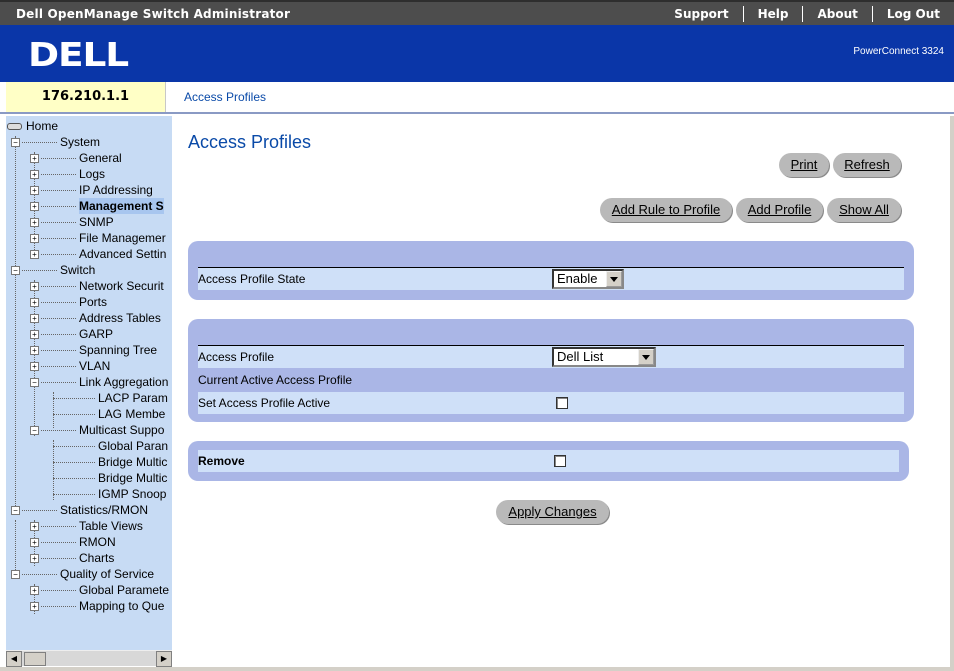 This screenshot has height=671, width=954. What do you see at coordinates (133, 398) in the screenshot?
I see `sidebar-item-label: LACP Param` at bounding box center [133, 398].